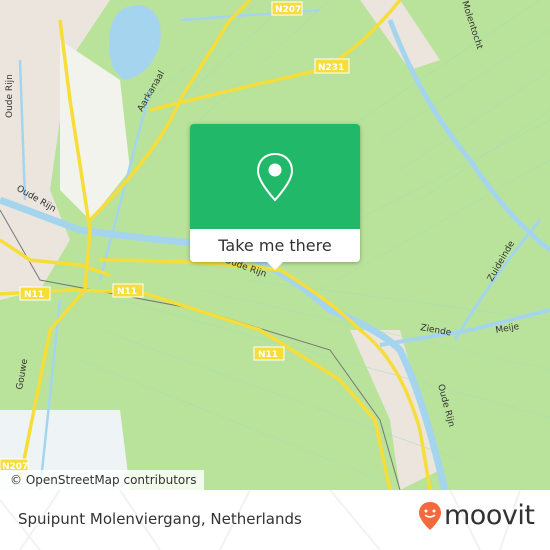 The image size is (550, 550). I want to click on svg-text: N207, so click(288, 10).